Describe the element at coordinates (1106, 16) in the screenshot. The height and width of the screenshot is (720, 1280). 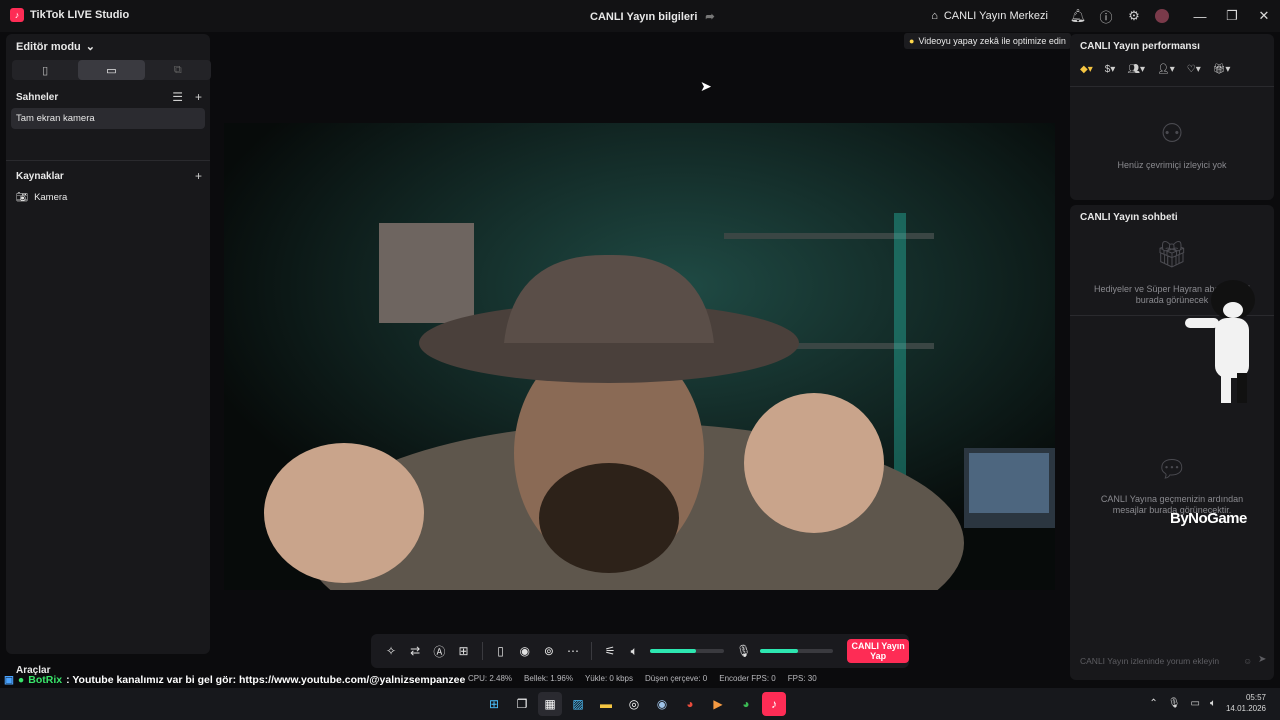
I see `help-icon: ⓘ` at that location.